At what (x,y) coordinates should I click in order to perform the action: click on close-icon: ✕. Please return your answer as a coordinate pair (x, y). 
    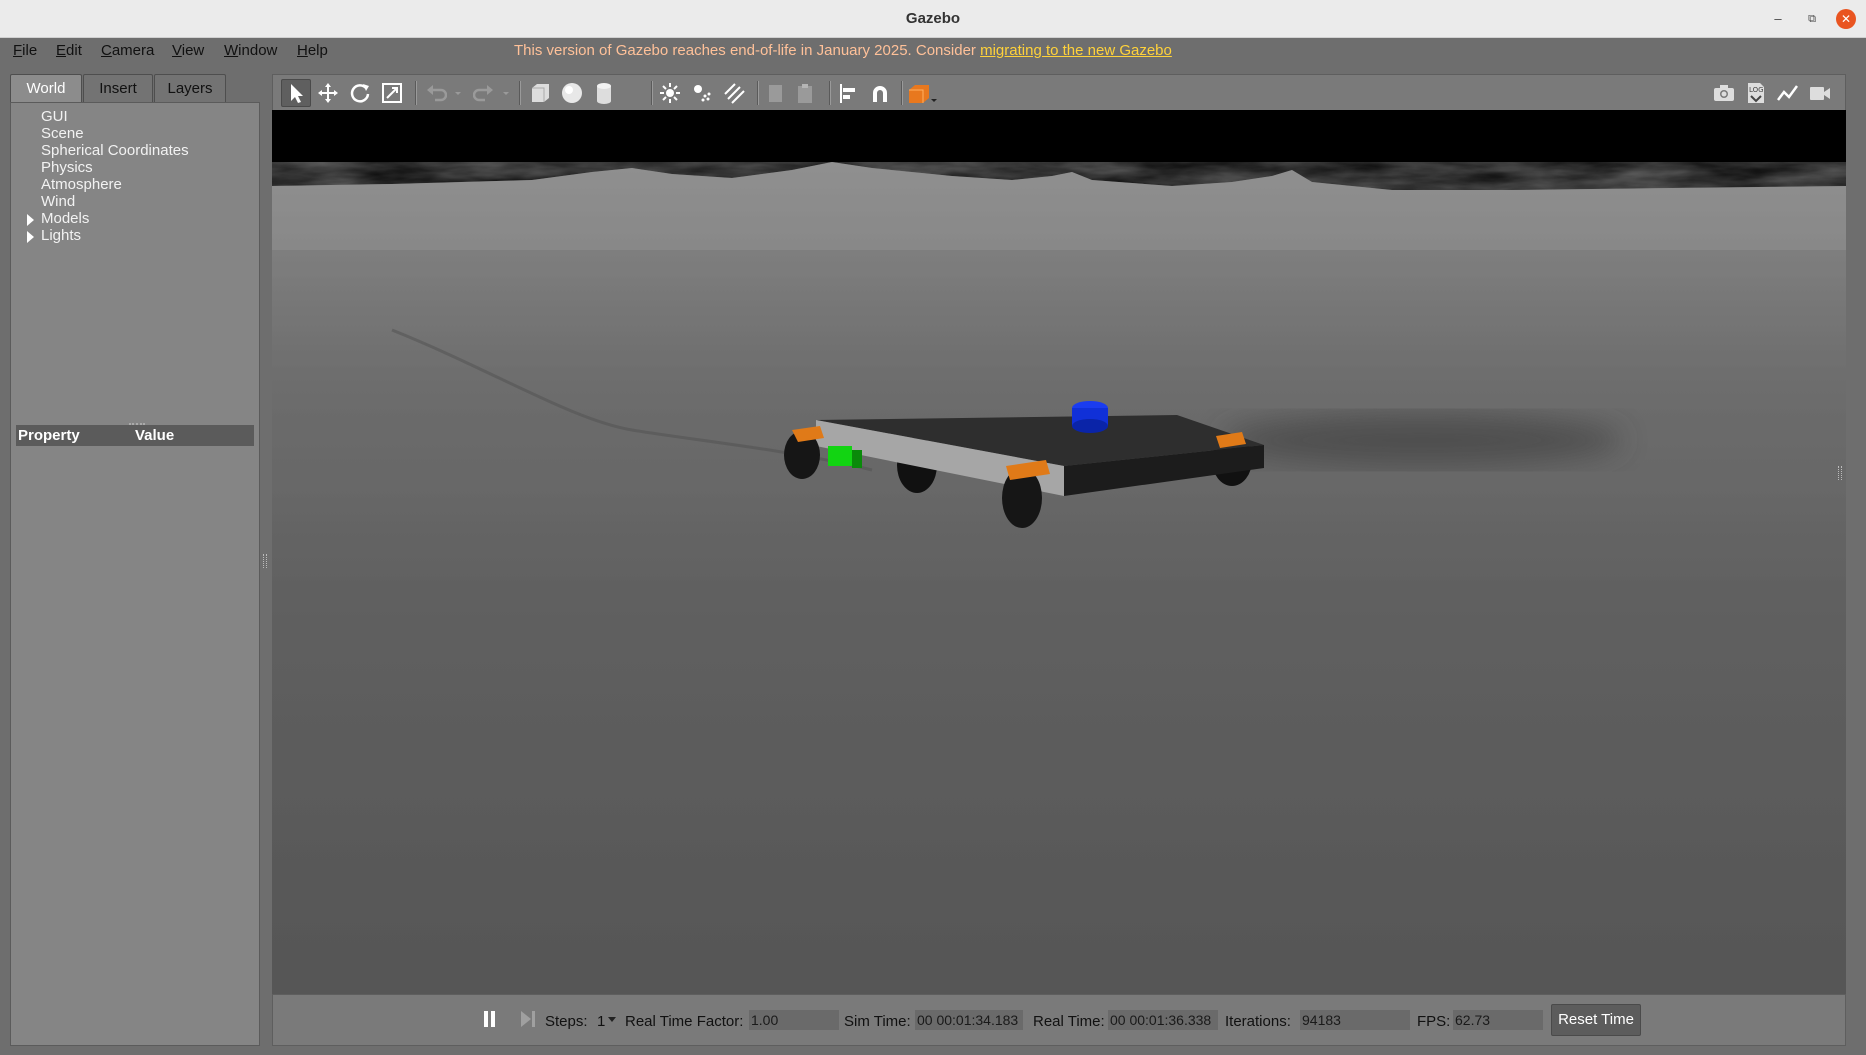
    Looking at the image, I should click on (1846, 19).